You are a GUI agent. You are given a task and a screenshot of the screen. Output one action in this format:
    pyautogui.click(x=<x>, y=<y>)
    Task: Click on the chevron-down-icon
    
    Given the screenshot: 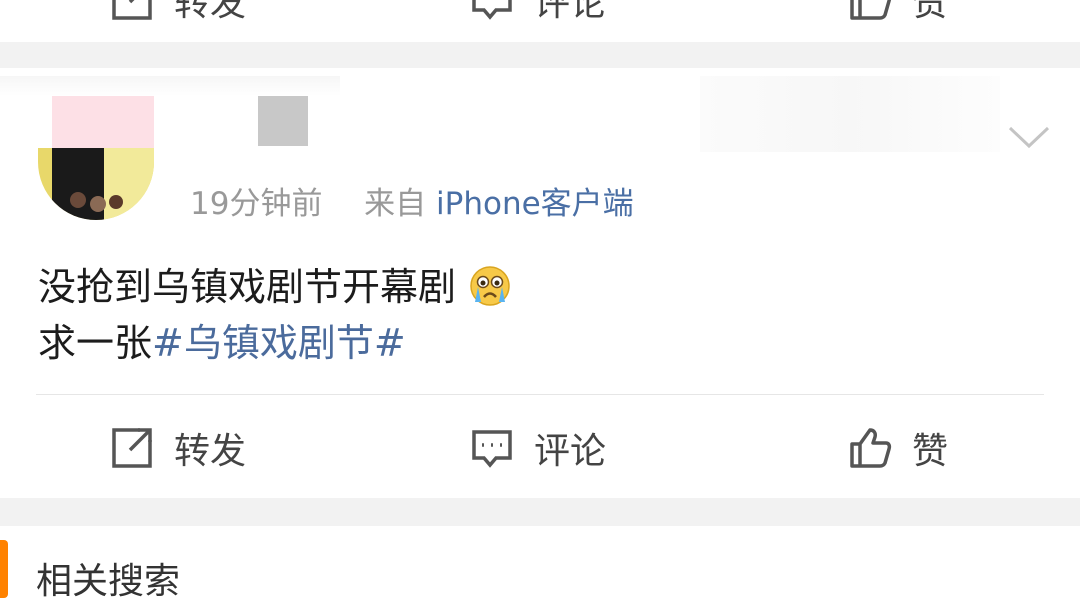 What is the action you would take?
    pyautogui.click(x=1029, y=138)
    